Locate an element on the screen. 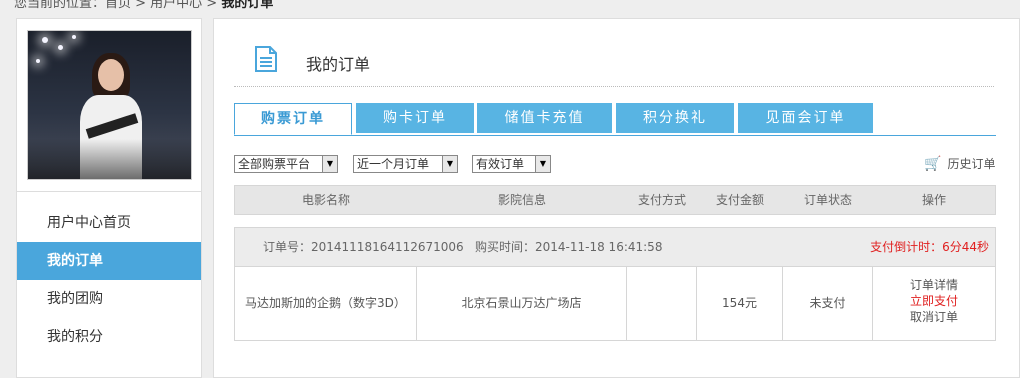 Image resolution: width=1020 pixels, height=378 pixels. range-select-value: 近一个月订单 is located at coordinates (393, 164).